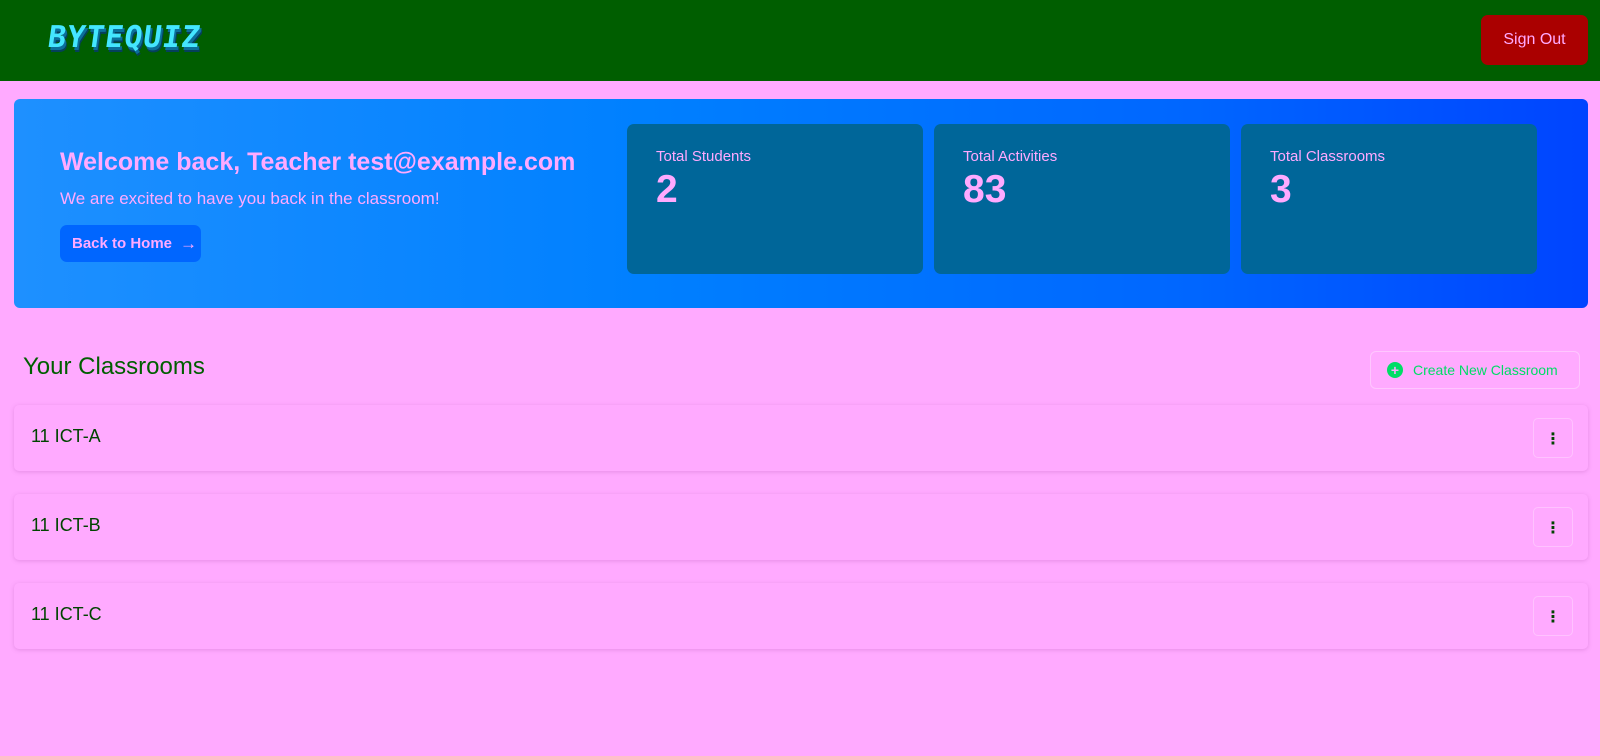 Image resolution: width=1600 pixels, height=756 pixels. I want to click on stat-label: Total Students, so click(704, 156).